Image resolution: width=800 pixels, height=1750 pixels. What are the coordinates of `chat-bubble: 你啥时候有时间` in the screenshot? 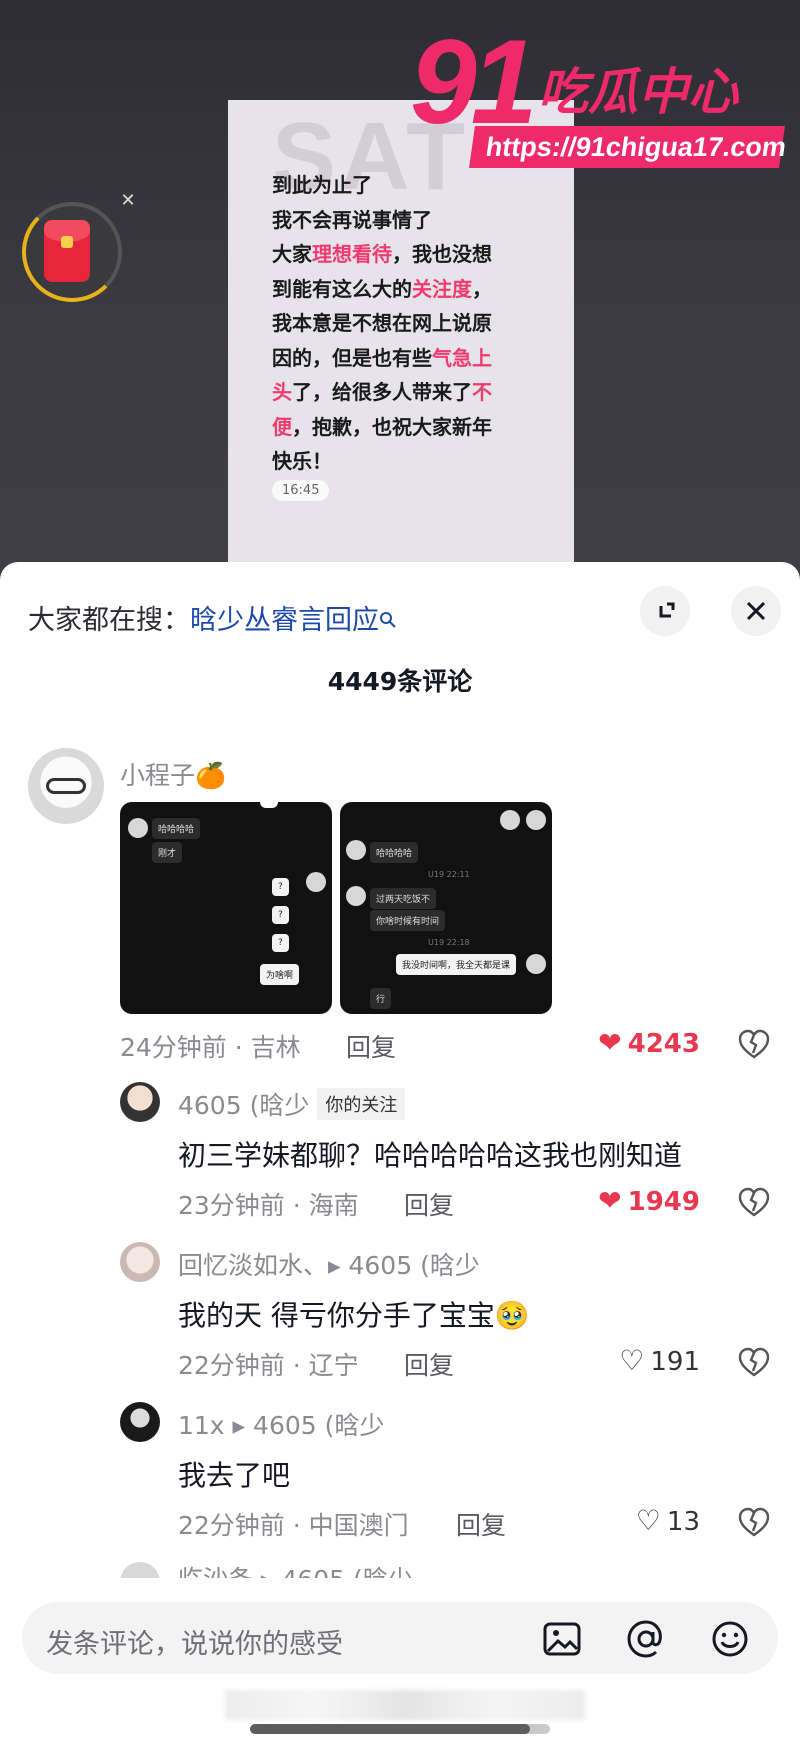 It's located at (408, 920).